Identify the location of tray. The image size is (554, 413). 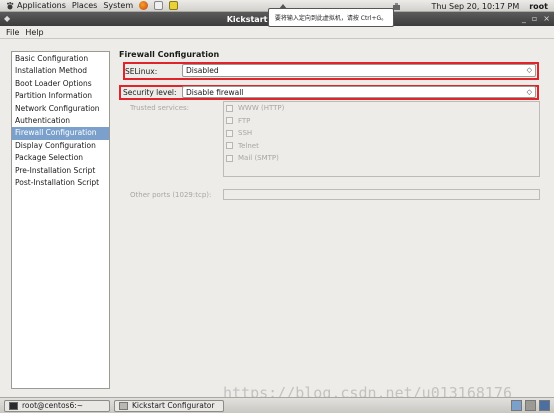
(530, 405).